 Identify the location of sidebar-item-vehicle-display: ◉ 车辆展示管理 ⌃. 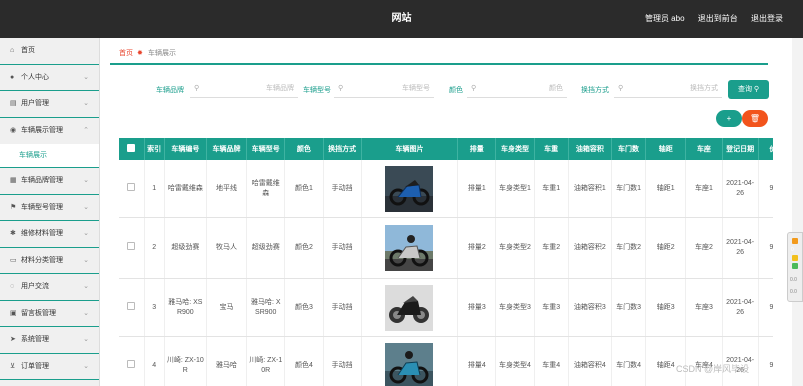
(49, 131).